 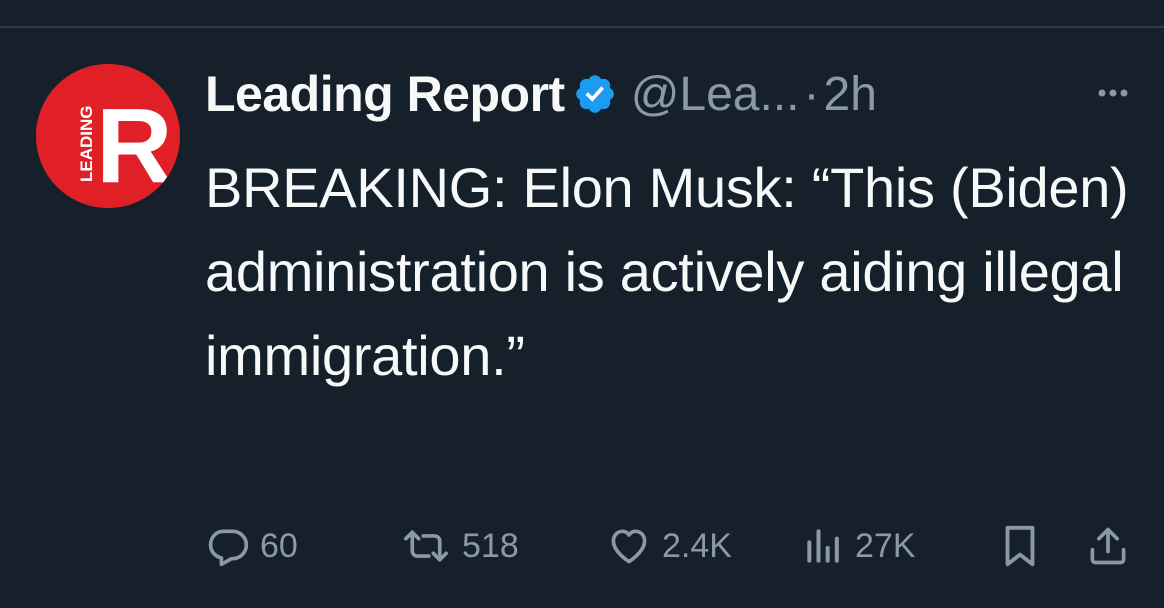 What do you see at coordinates (885, 545) in the screenshot?
I see `views-count: 27K` at bounding box center [885, 545].